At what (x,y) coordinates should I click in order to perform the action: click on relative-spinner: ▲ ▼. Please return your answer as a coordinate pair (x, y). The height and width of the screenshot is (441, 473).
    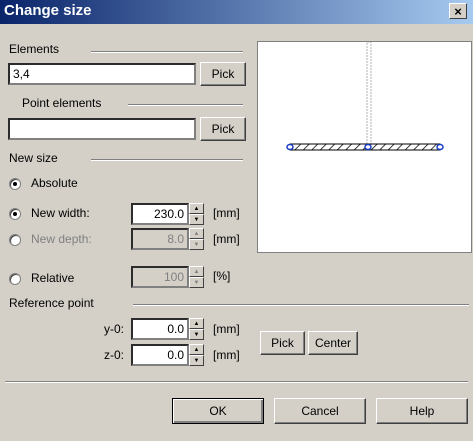
    Looking at the image, I should click on (196, 277).